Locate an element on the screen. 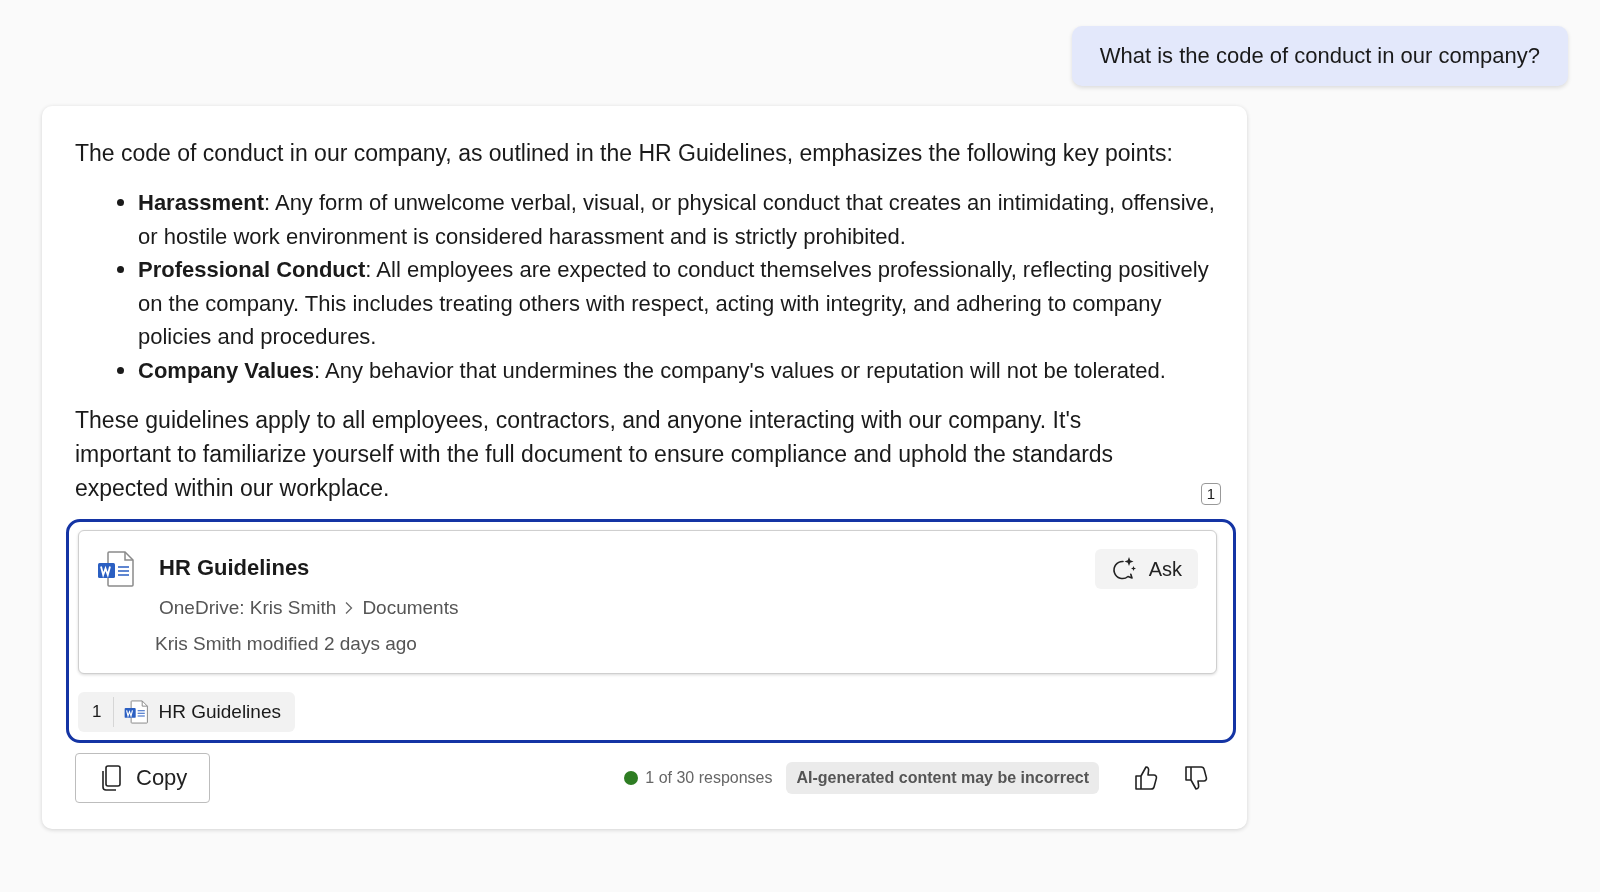  status-dot is located at coordinates (631, 778).